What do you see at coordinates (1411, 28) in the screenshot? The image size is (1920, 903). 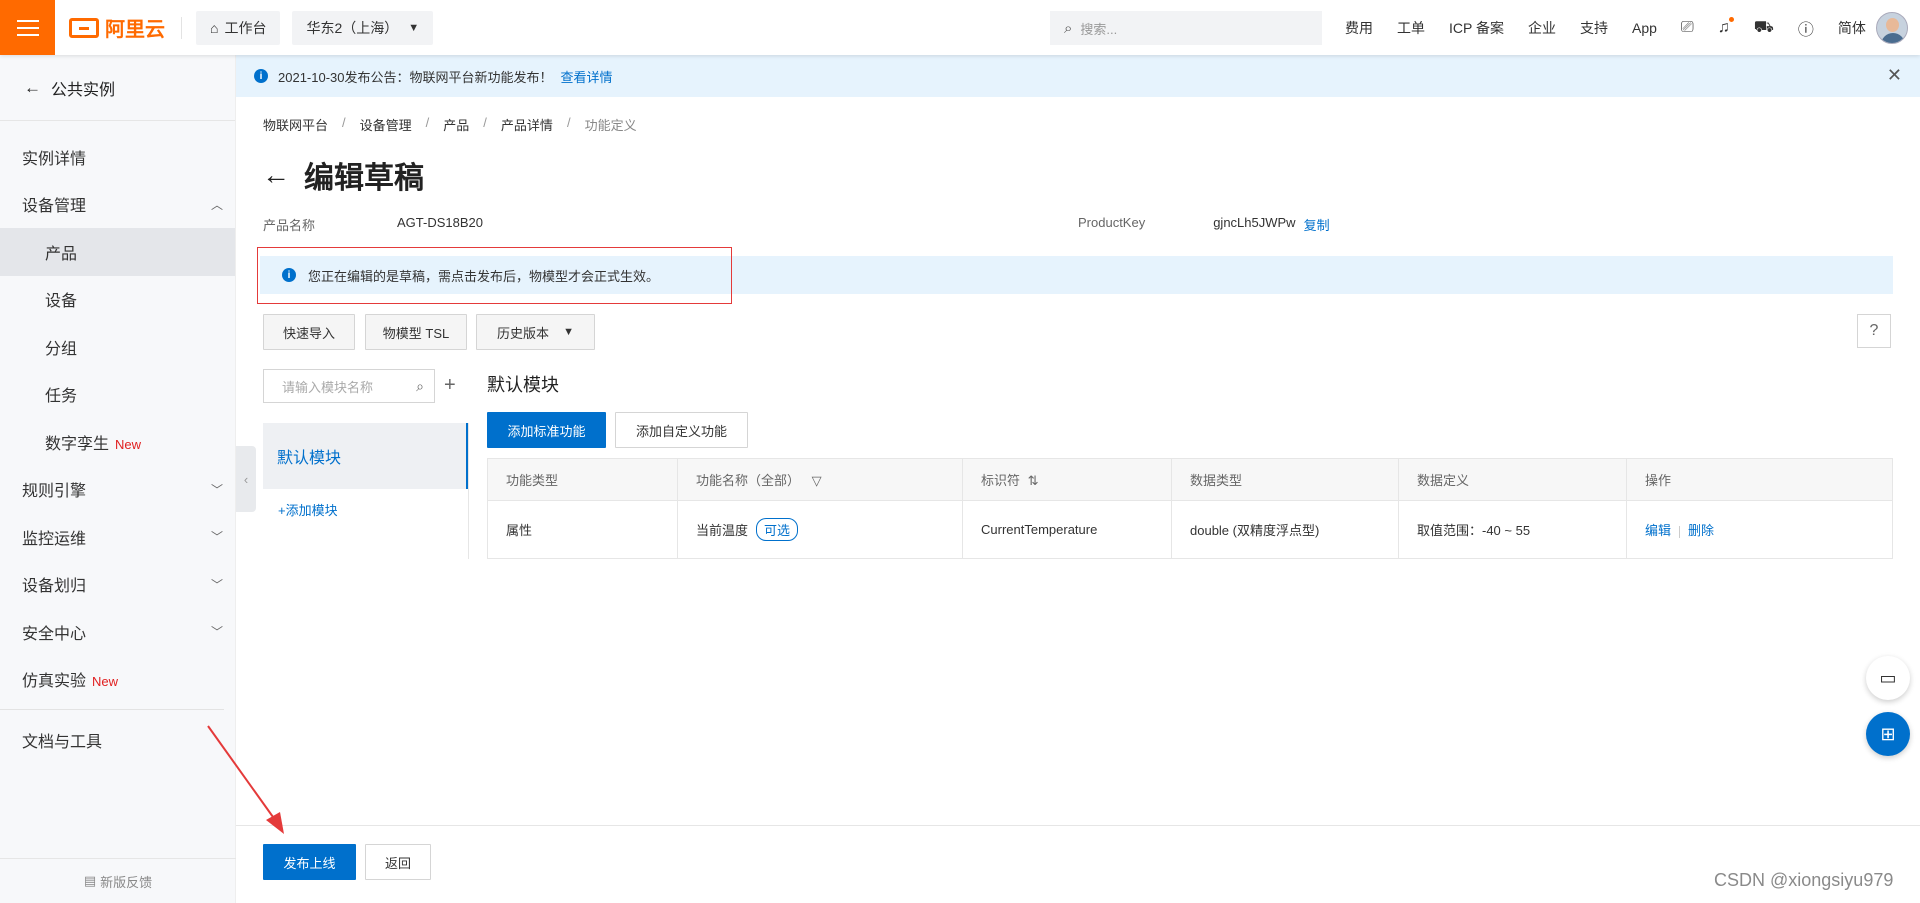 I see `nav-link-tickets: 工单` at bounding box center [1411, 28].